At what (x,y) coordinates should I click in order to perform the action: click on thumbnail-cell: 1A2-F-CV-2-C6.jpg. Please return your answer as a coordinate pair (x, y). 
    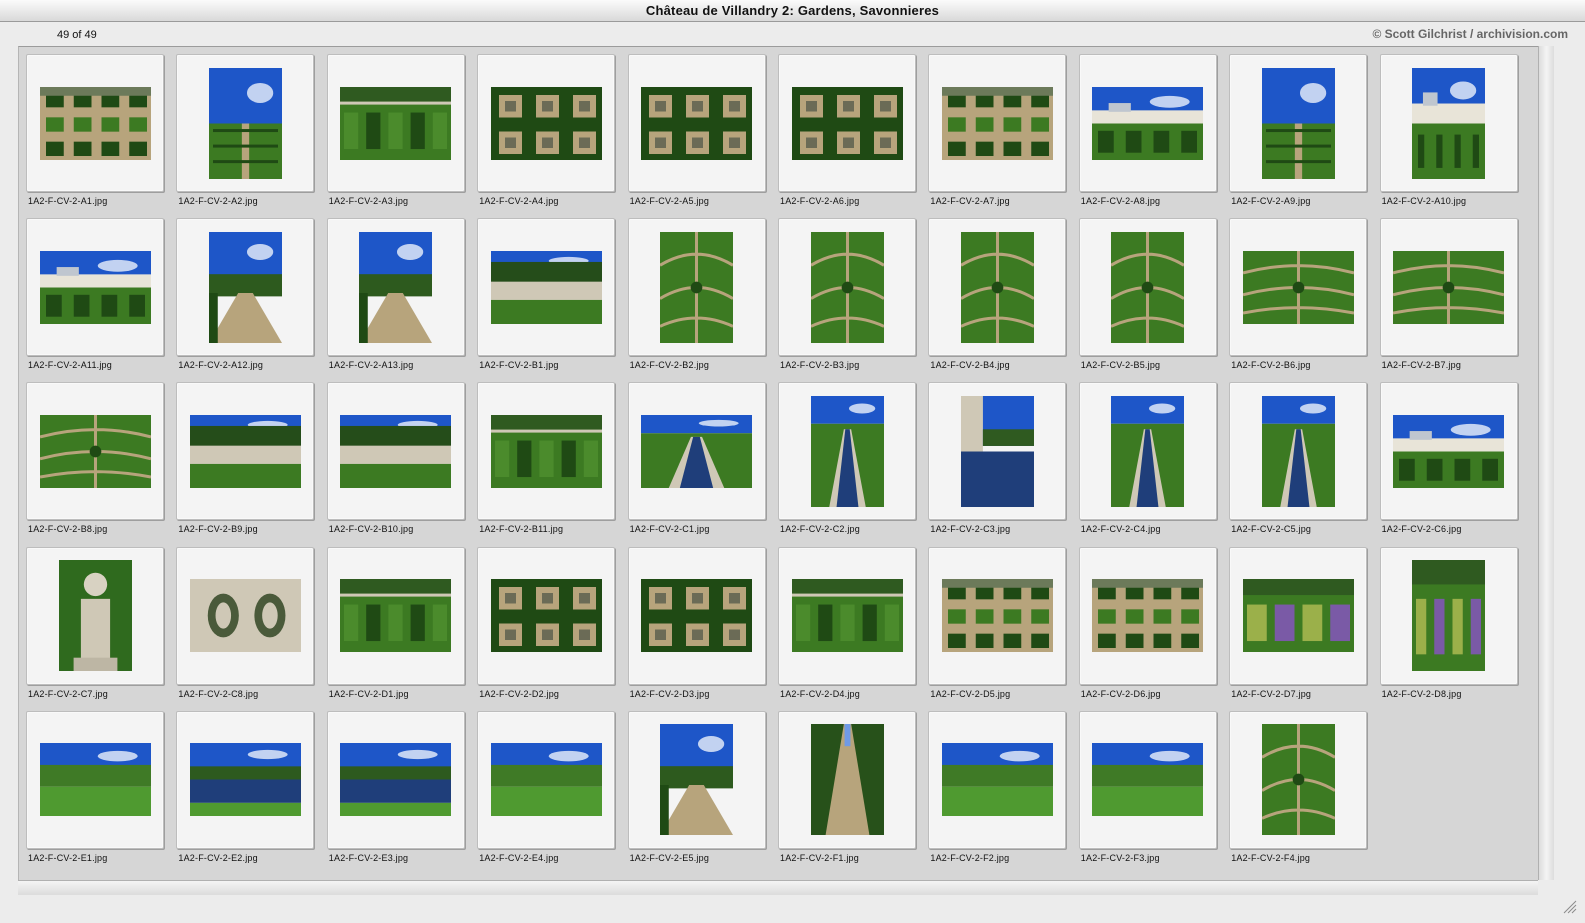
    Looking at the image, I should click on (1449, 457).